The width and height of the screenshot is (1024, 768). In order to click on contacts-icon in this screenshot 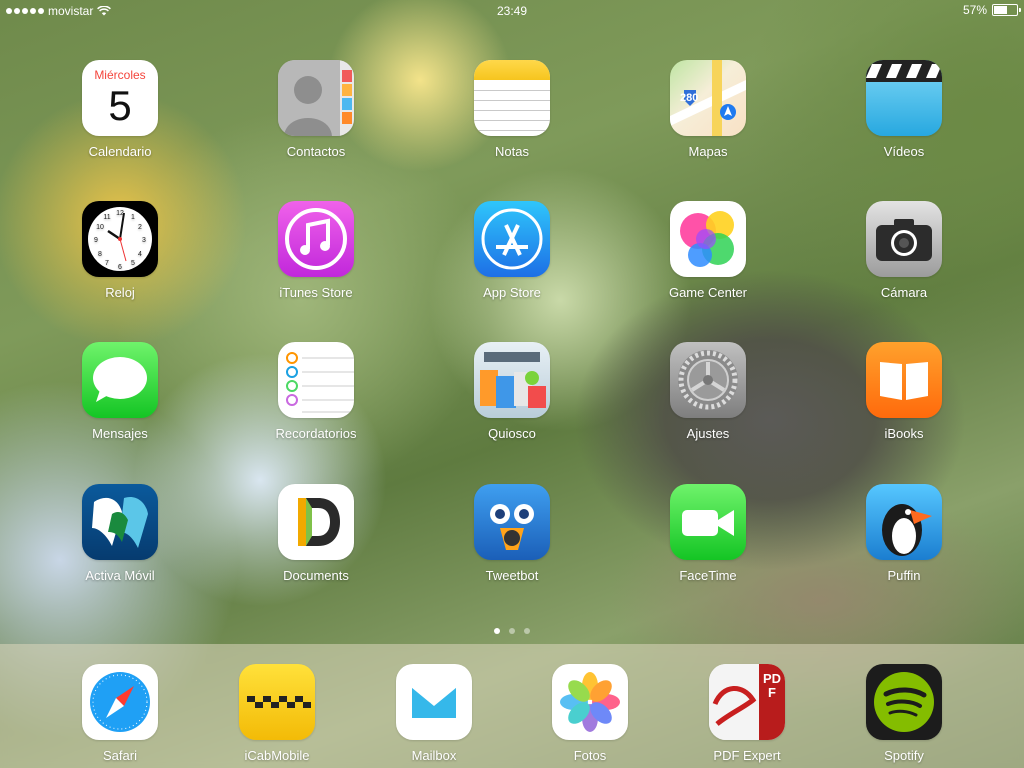, I will do `click(316, 98)`.